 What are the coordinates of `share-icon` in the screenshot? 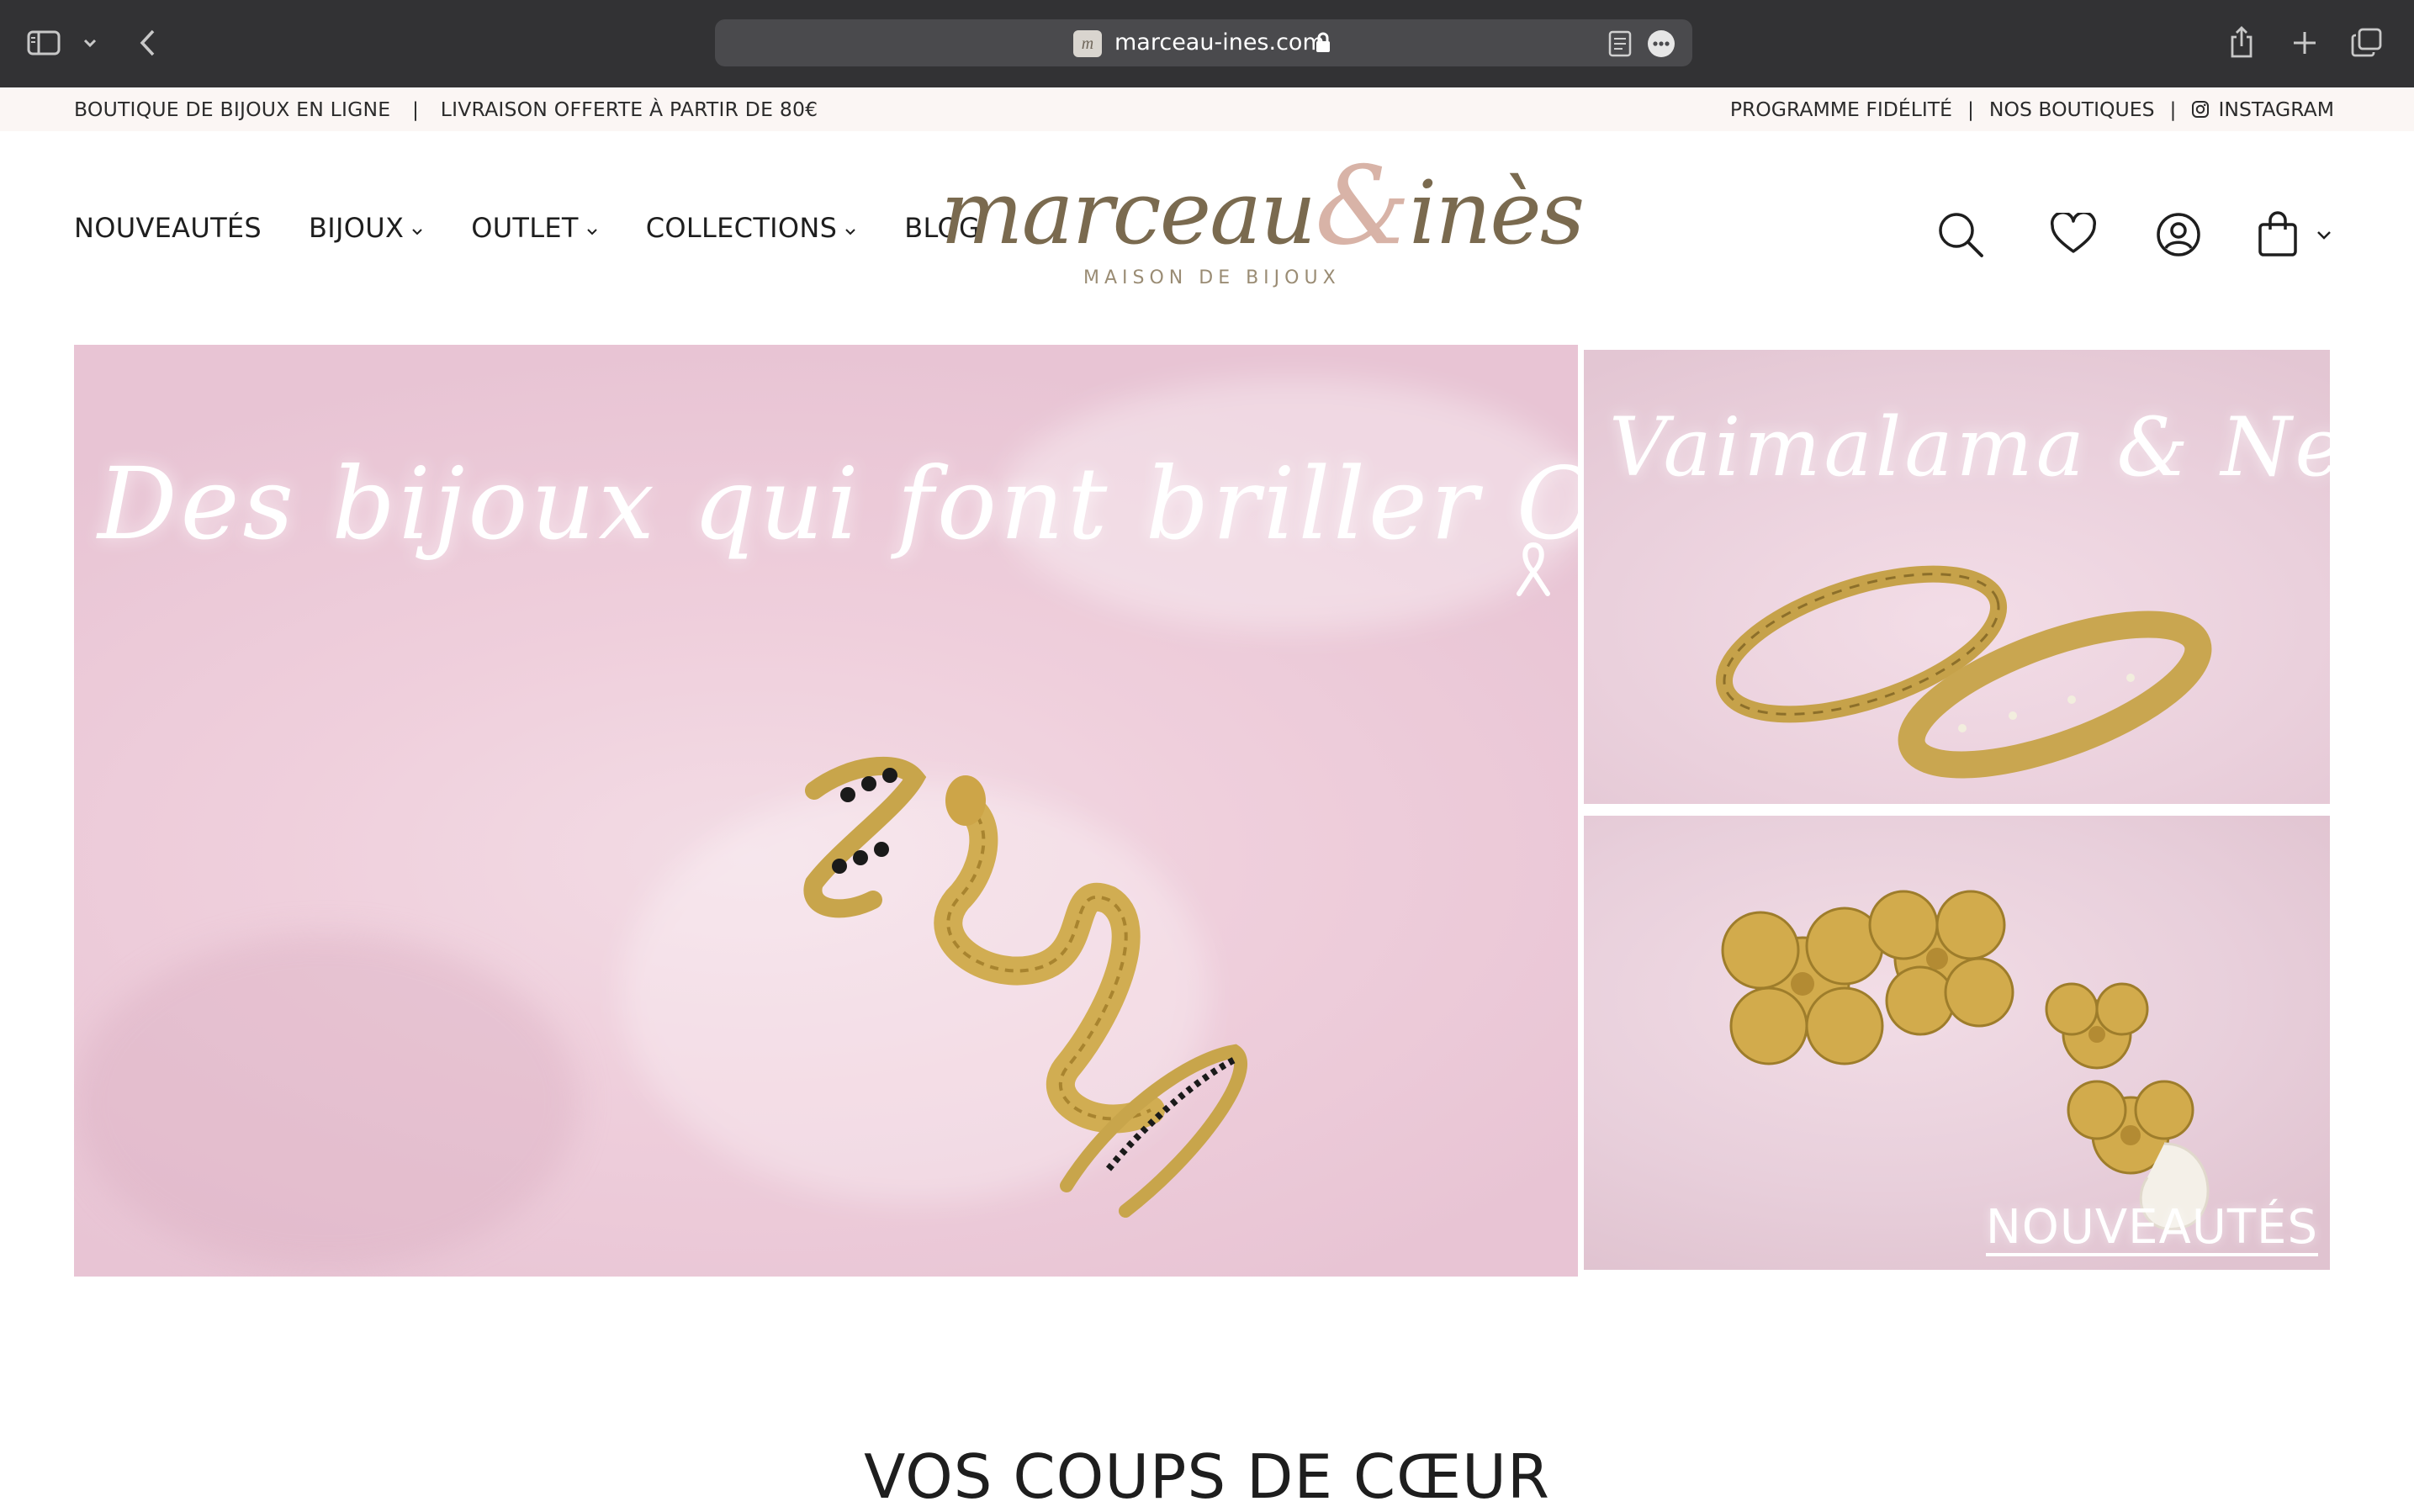 It's located at (2242, 42).